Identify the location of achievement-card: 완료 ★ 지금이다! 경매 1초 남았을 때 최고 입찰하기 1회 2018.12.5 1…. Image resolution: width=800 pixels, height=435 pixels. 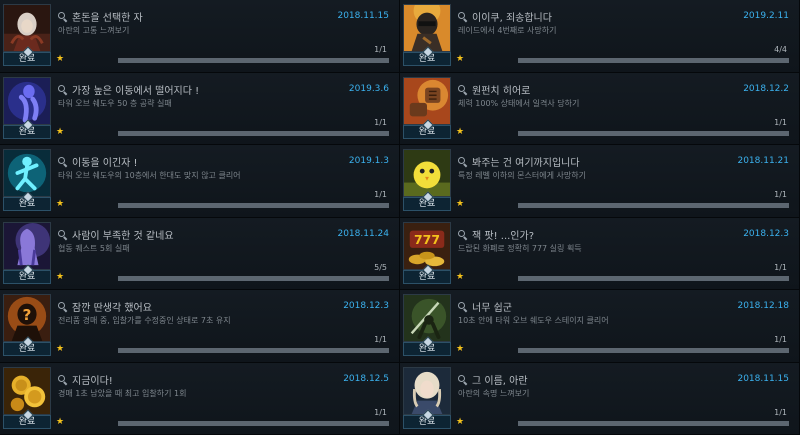
(200, 398).